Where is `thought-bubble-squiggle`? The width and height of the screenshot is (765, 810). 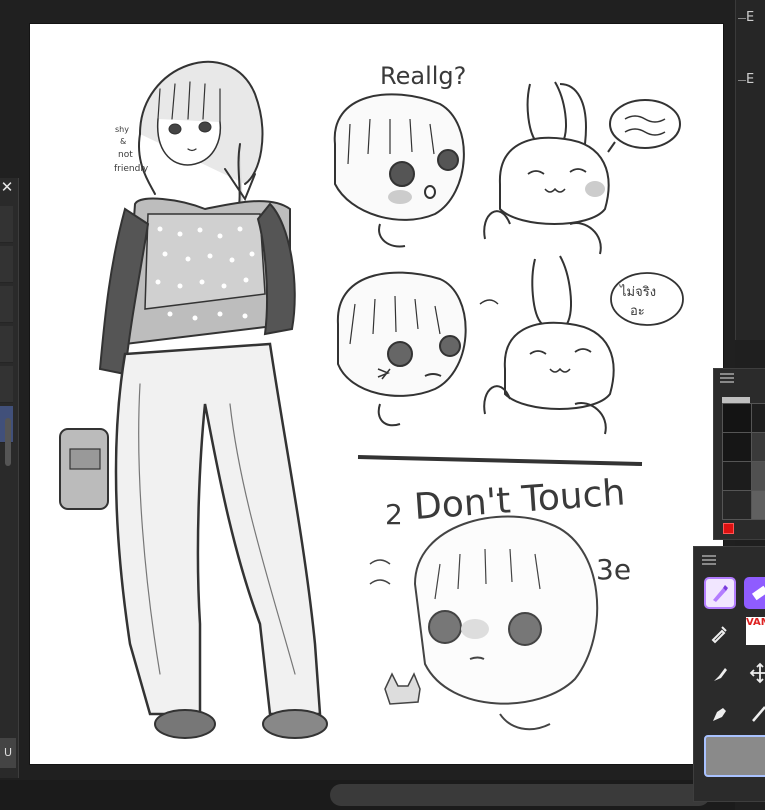 thought-bubble-squiggle is located at coordinates (644, 126).